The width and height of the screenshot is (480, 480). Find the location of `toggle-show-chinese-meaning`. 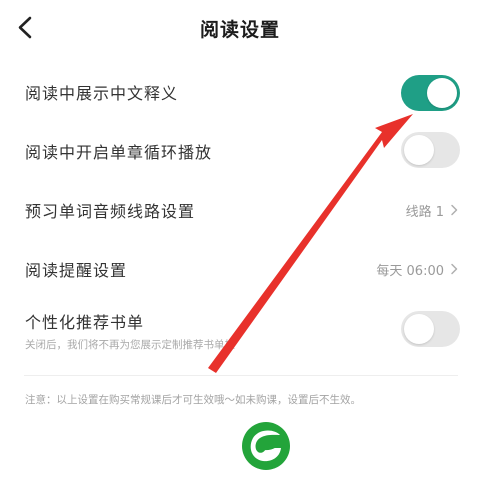

toggle-show-chinese-meaning is located at coordinates (430, 93).